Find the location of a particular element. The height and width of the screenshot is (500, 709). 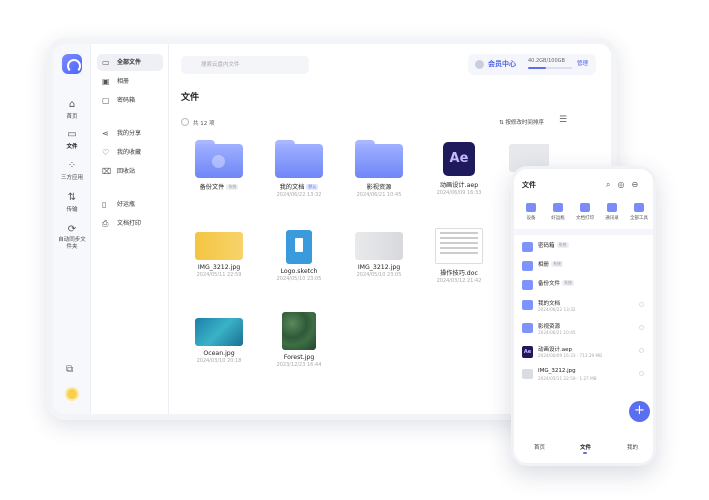

scan-icon: ◎ is located at coordinates (624, 184).